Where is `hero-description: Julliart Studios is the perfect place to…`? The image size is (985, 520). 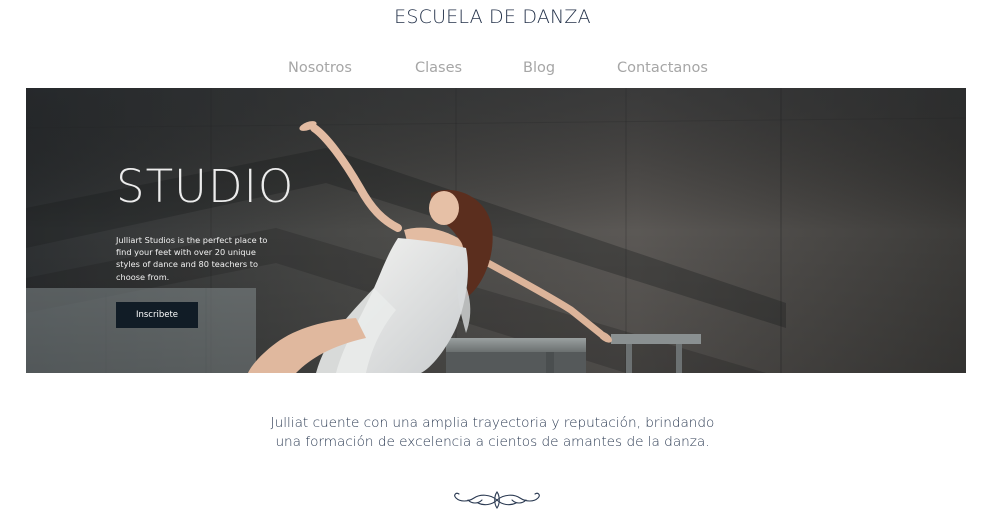
hero-description: Julliart Studios is the perfect place to… is located at coordinates (192, 258).